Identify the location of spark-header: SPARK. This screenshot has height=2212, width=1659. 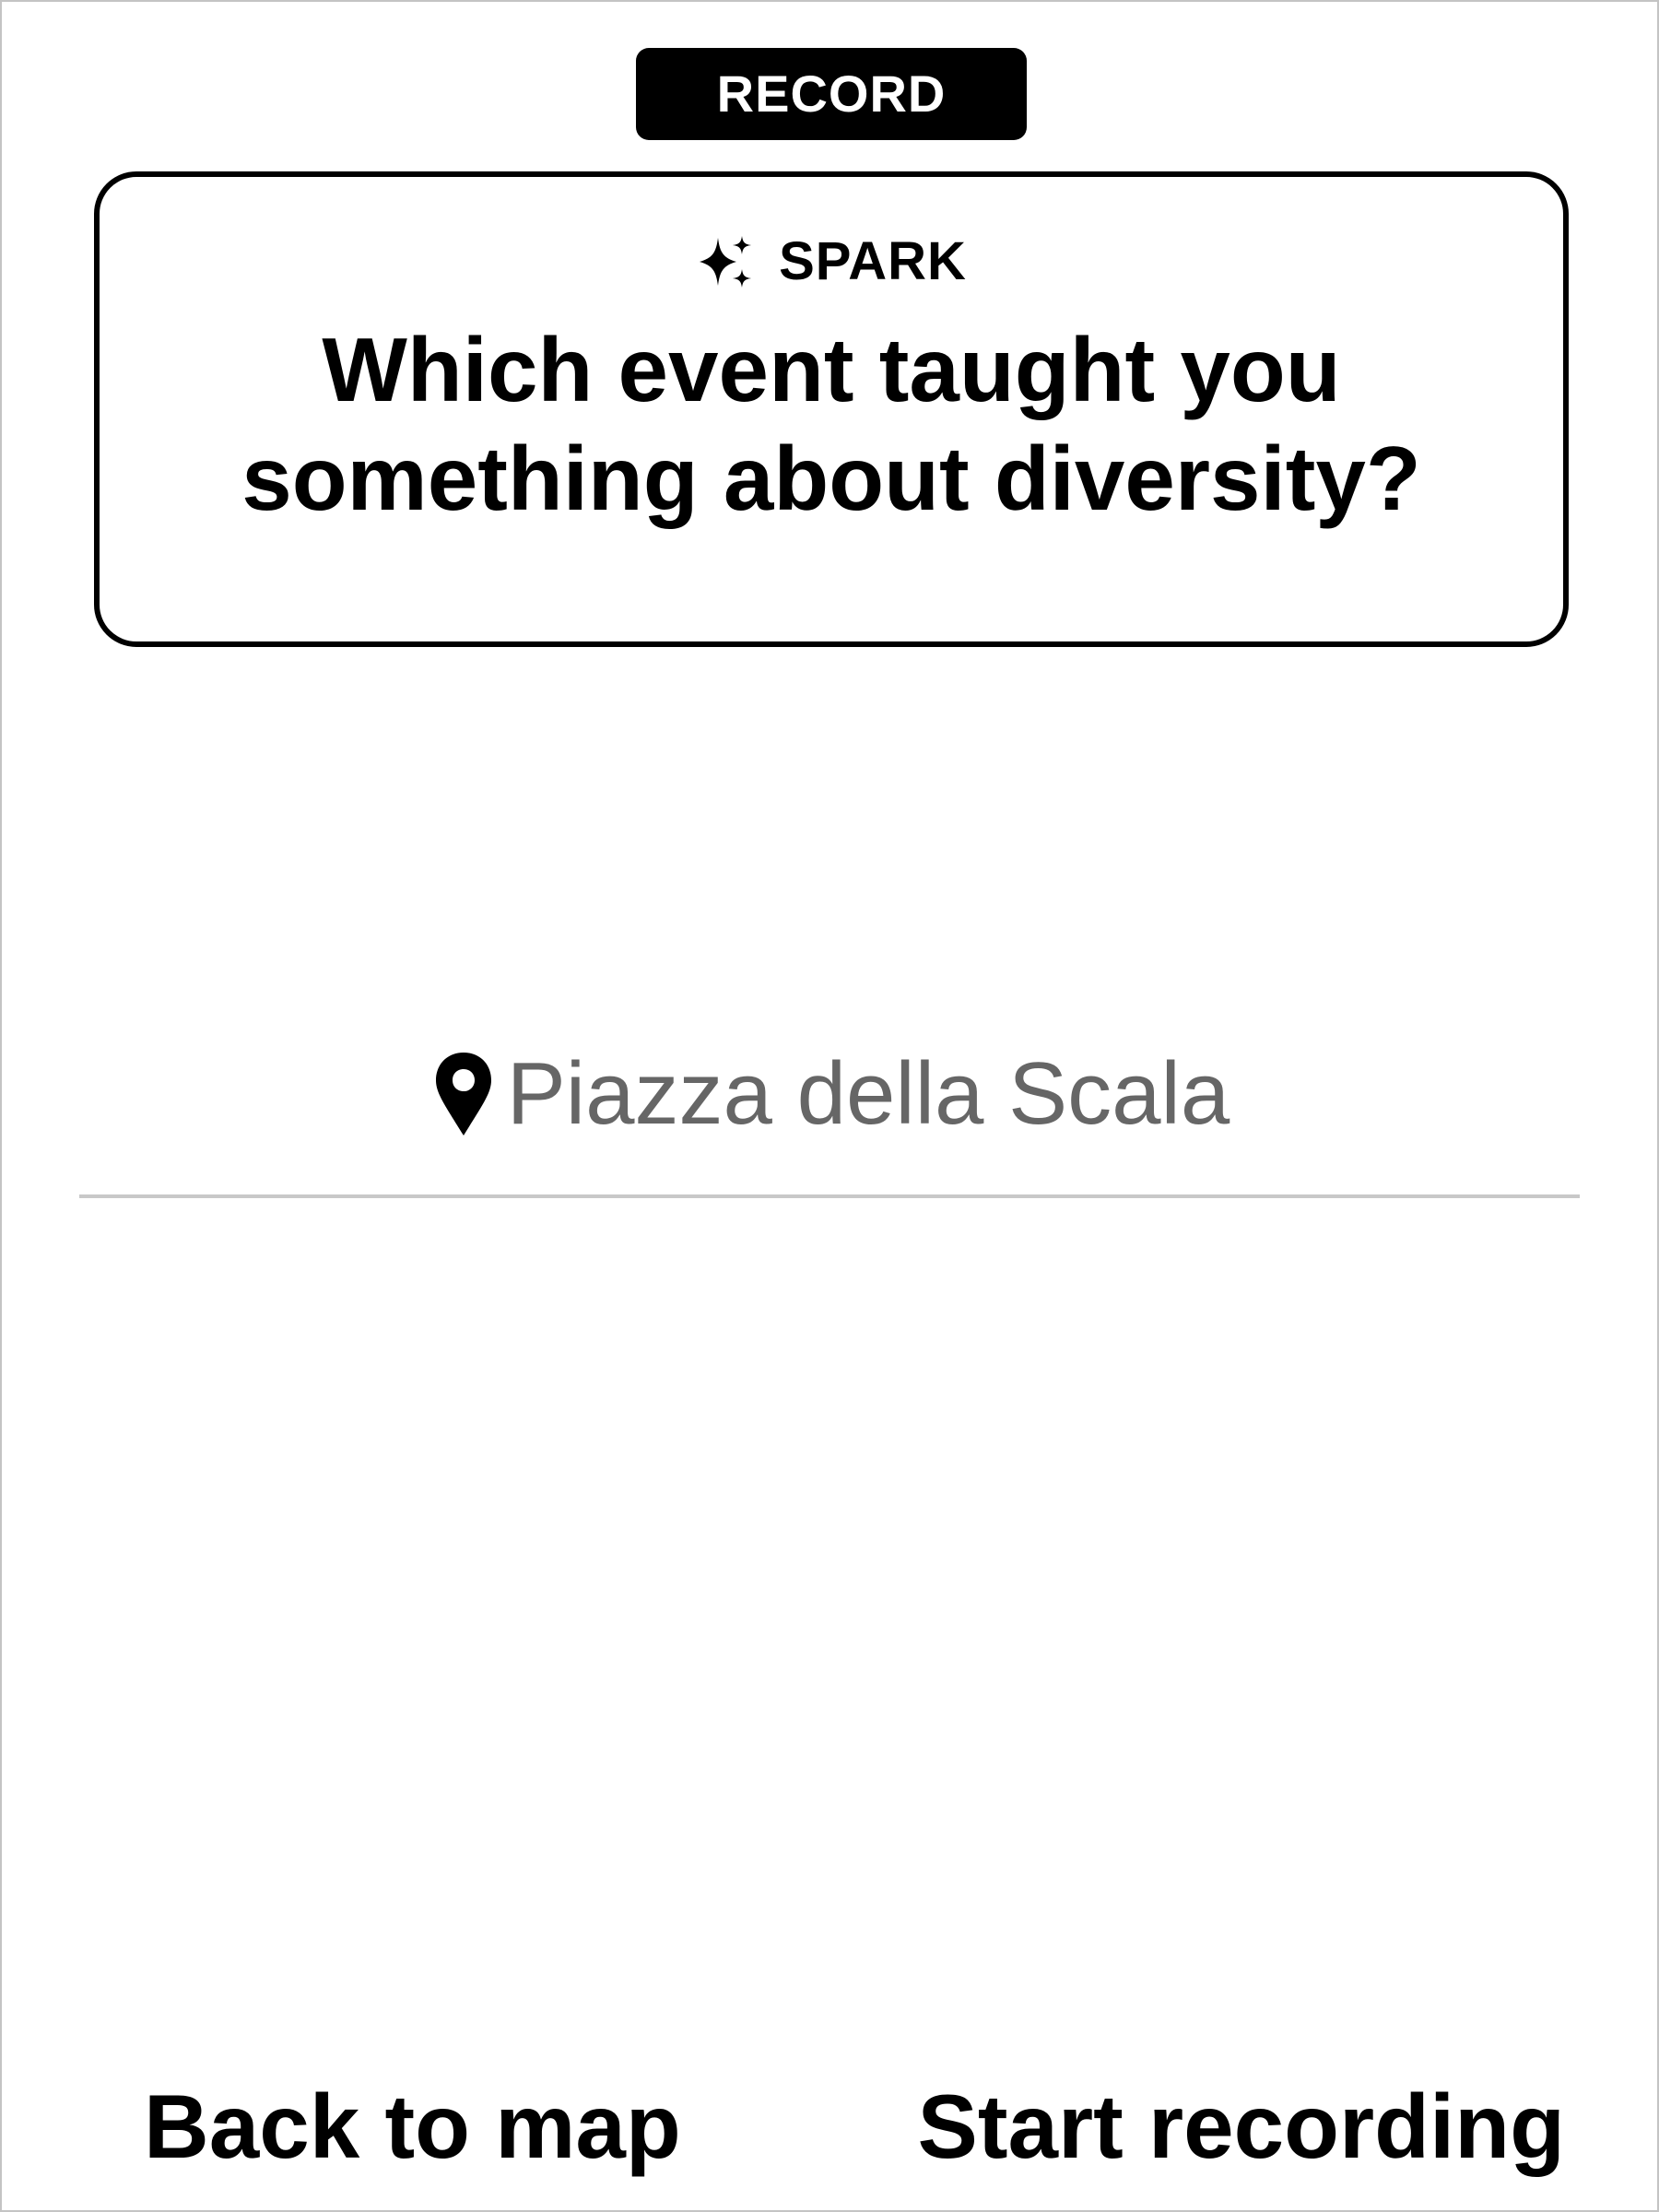
(831, 262).